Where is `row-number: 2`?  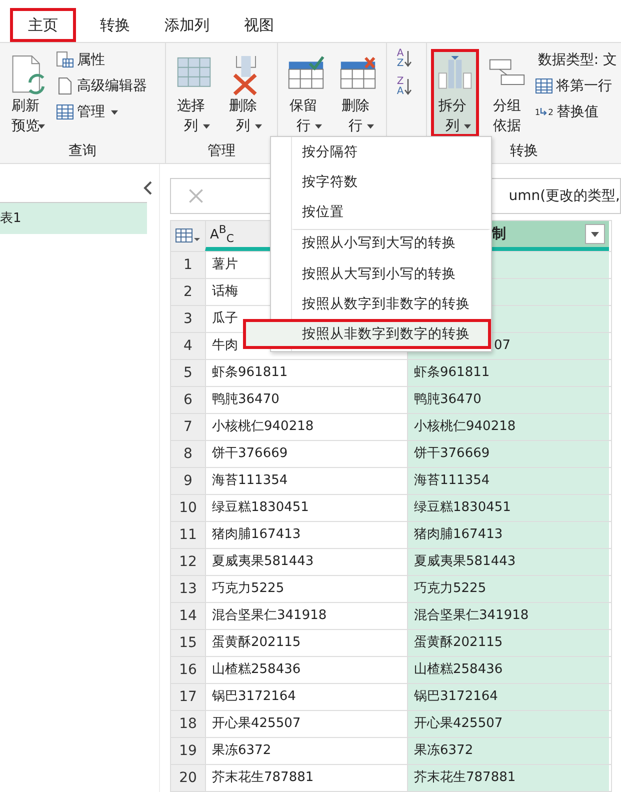
row-number: 2 is located at coordinates (188, 292).